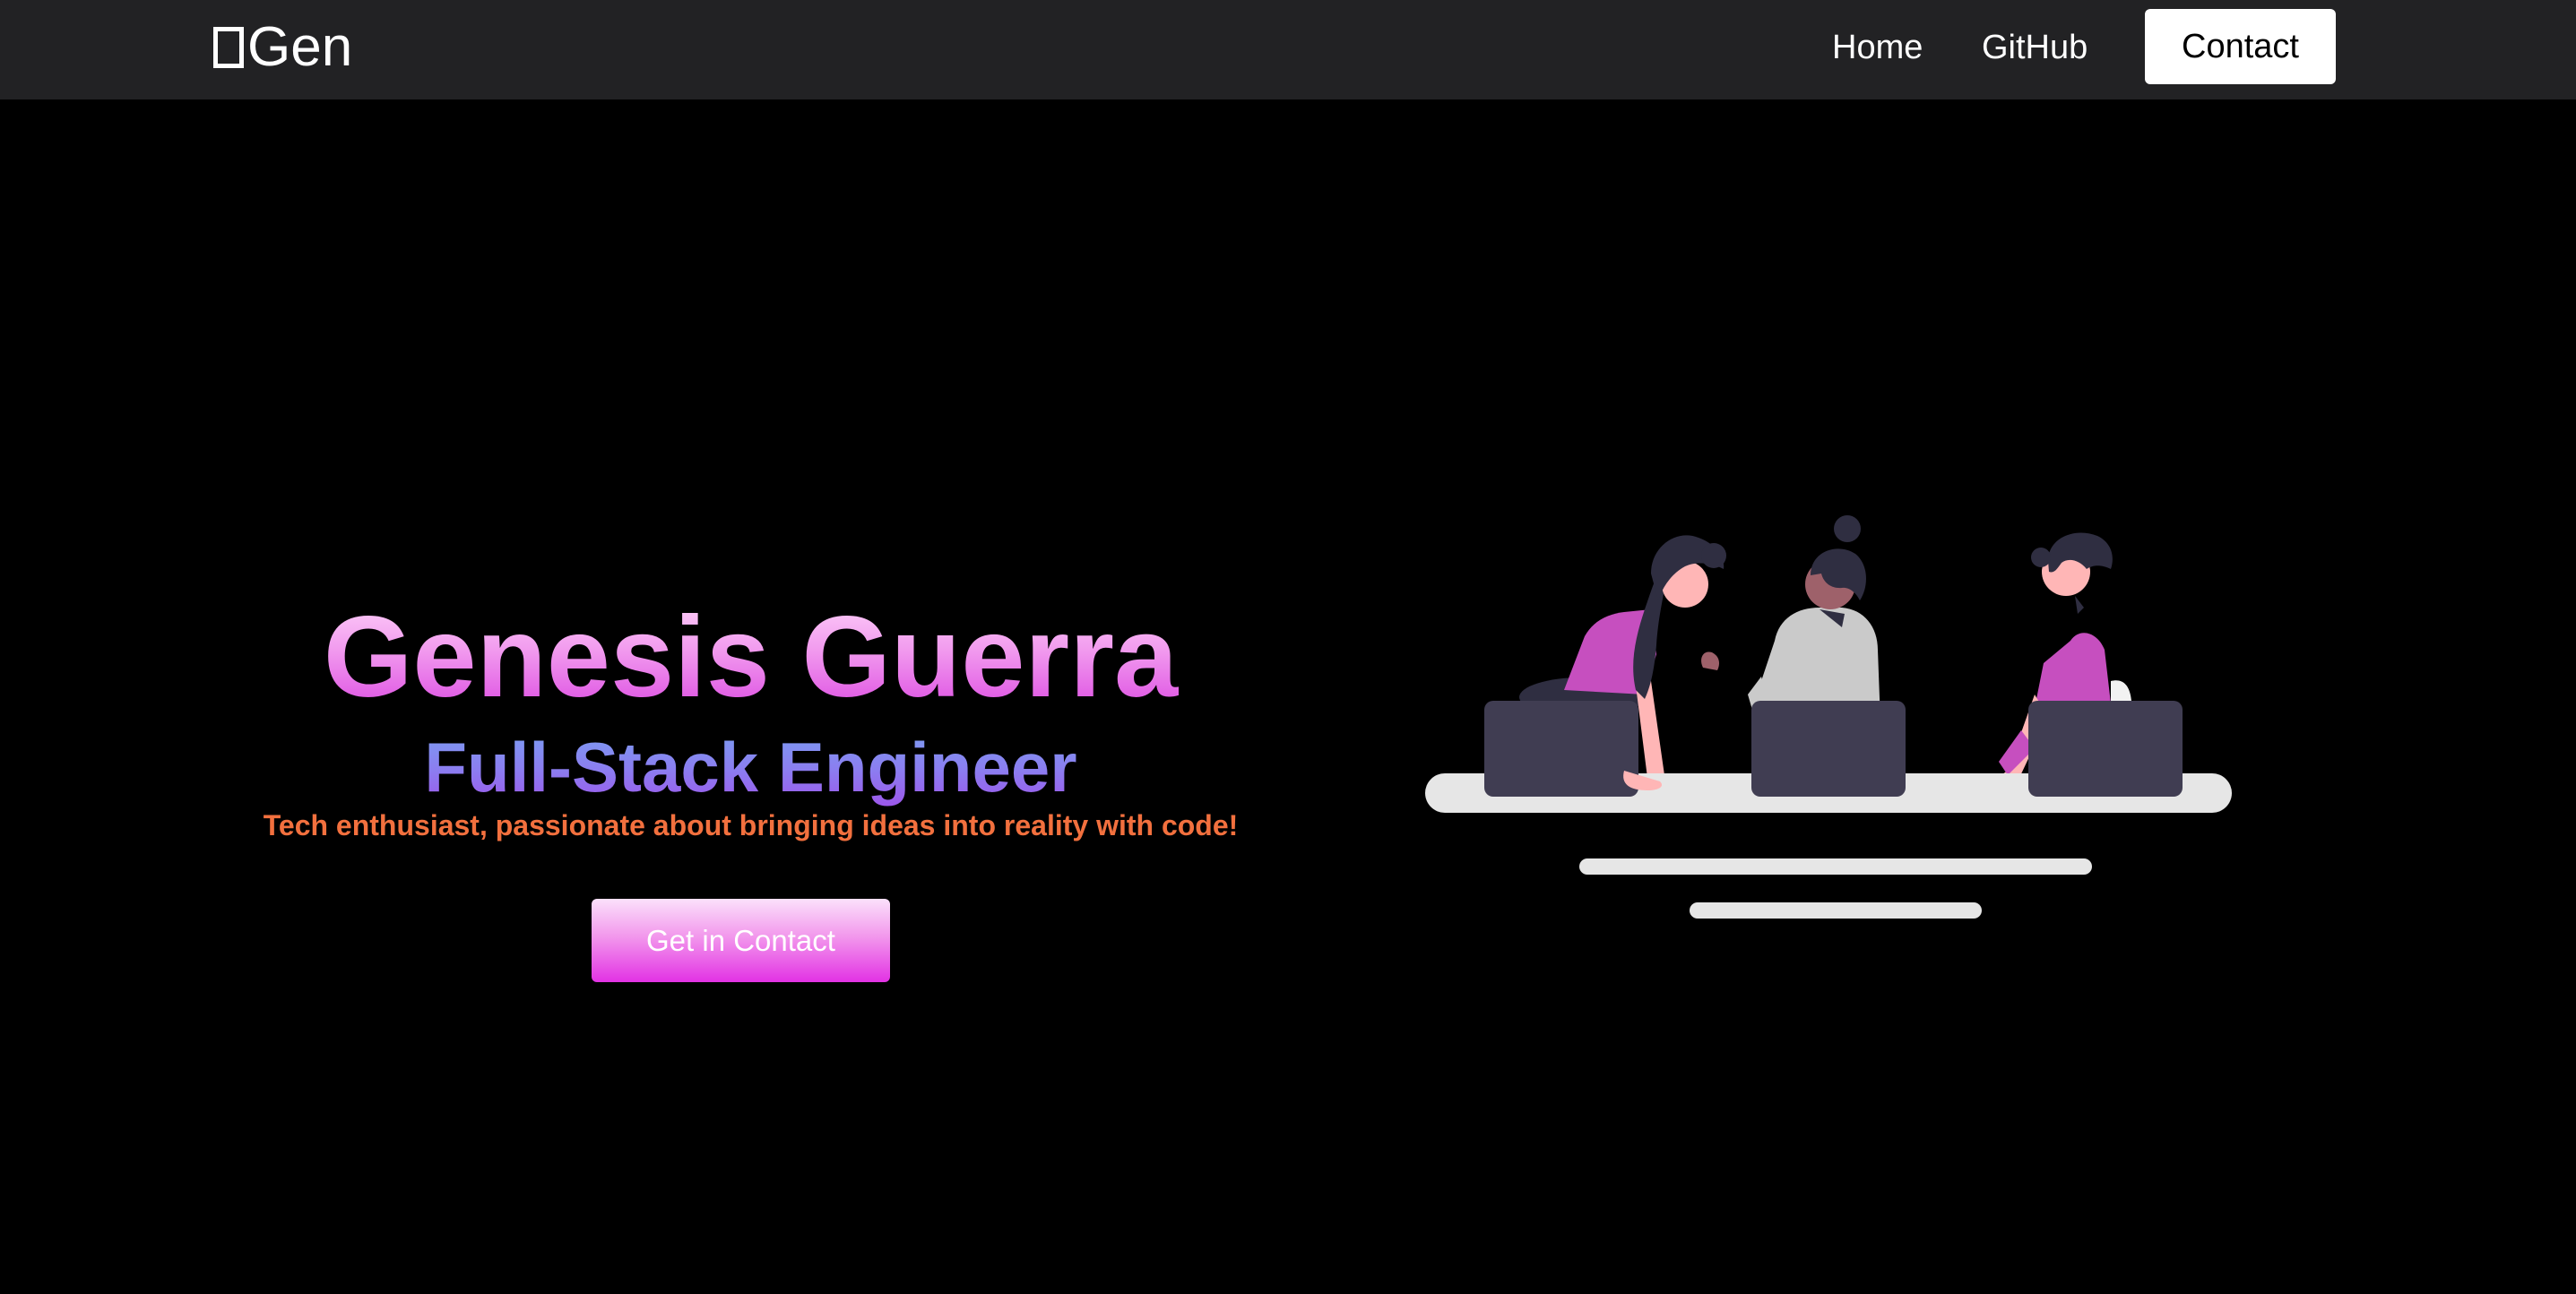 This screenshot has width=2576, height=1294. I want to click on navbar: Gen Home GitHub Contact, so click(1288, 50).